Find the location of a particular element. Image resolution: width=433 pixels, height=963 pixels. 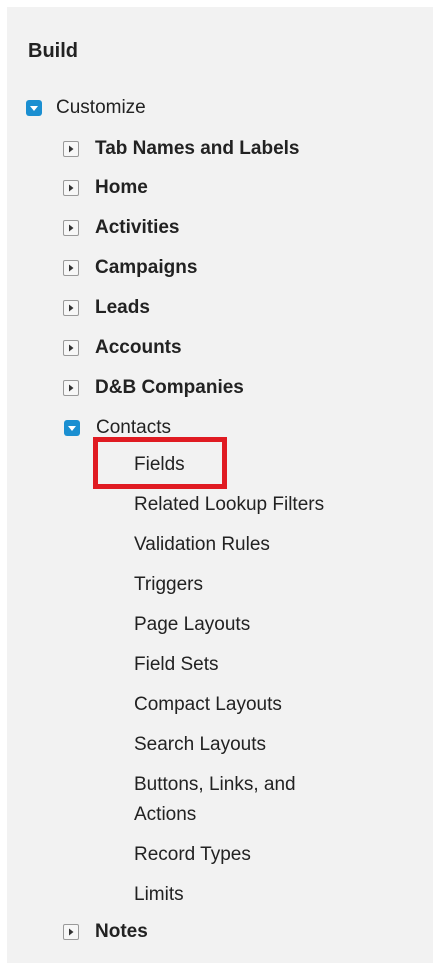

tree-node-tab-names-and-labels: Tab Names and Labels is located at coordinates (181, 149).